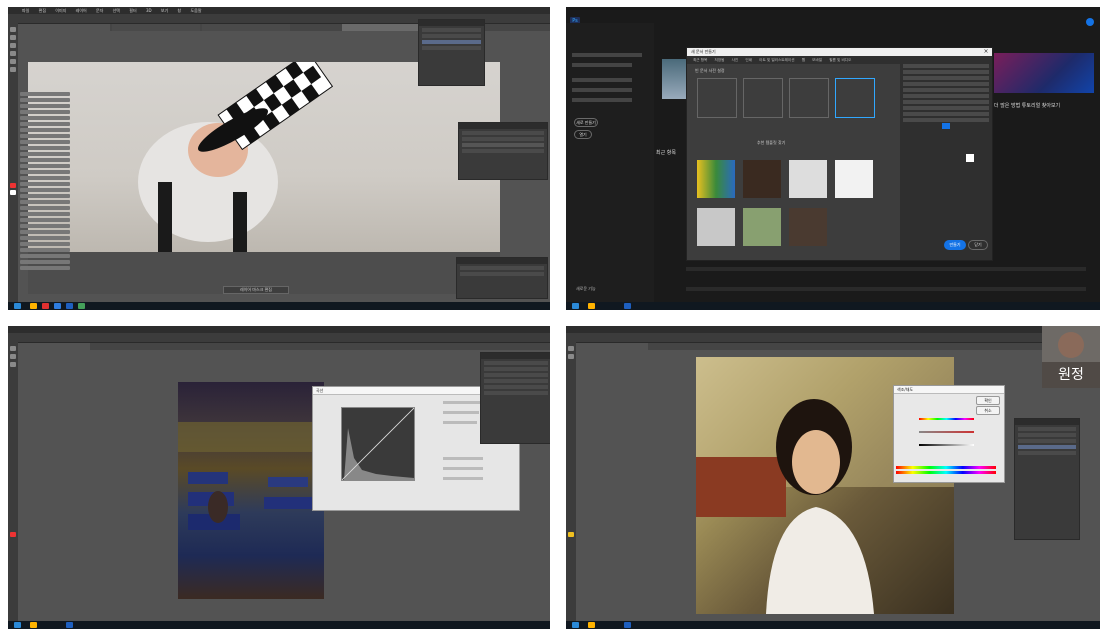 The width and height of the screenshot is (1103, 632). I want to click on open-button: 열기, so click(583, 134).